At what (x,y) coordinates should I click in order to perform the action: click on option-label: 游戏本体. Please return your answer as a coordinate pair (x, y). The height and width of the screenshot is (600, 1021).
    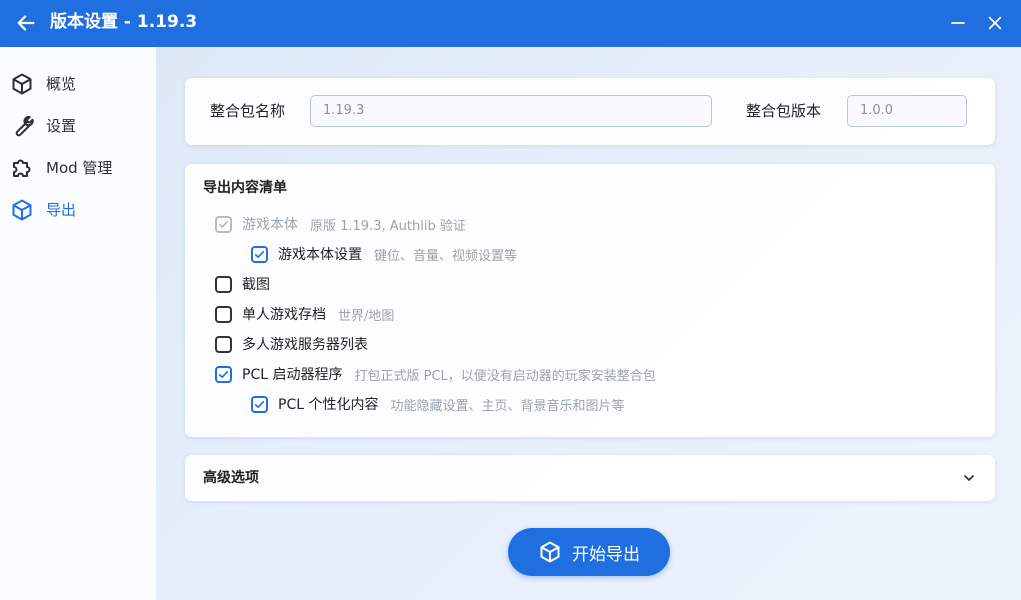
    Looking at the image, I should click on (270, 225).